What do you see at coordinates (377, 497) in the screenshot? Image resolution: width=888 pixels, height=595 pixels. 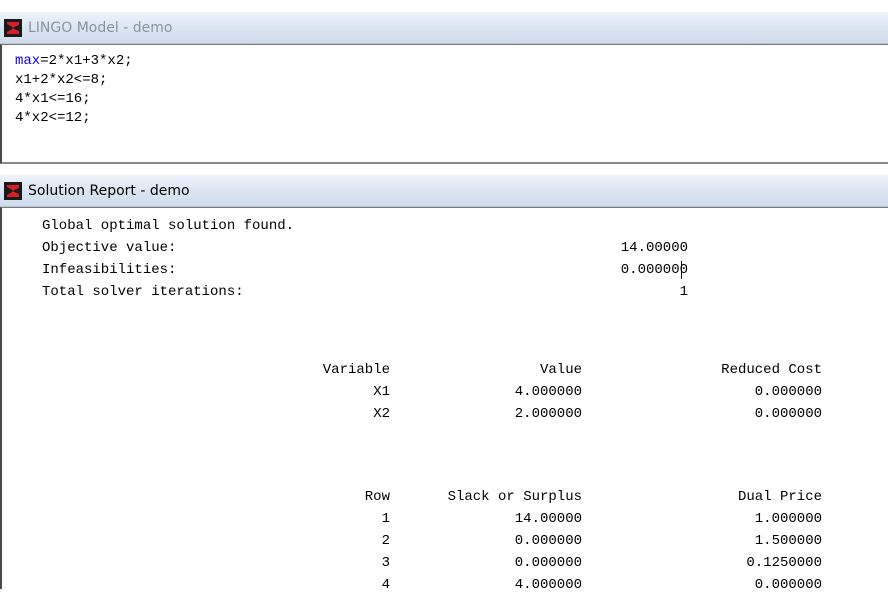 I see `column-header-row: Row` at bounding box center [377, 497].